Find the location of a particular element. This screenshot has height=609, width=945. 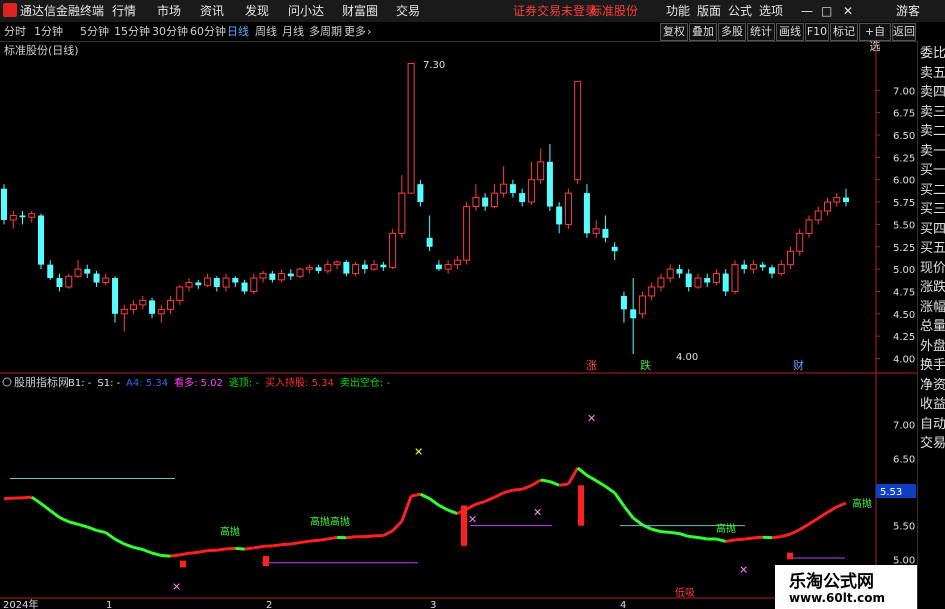

tf-daily: 日线 is located at coordinates (238, 31).